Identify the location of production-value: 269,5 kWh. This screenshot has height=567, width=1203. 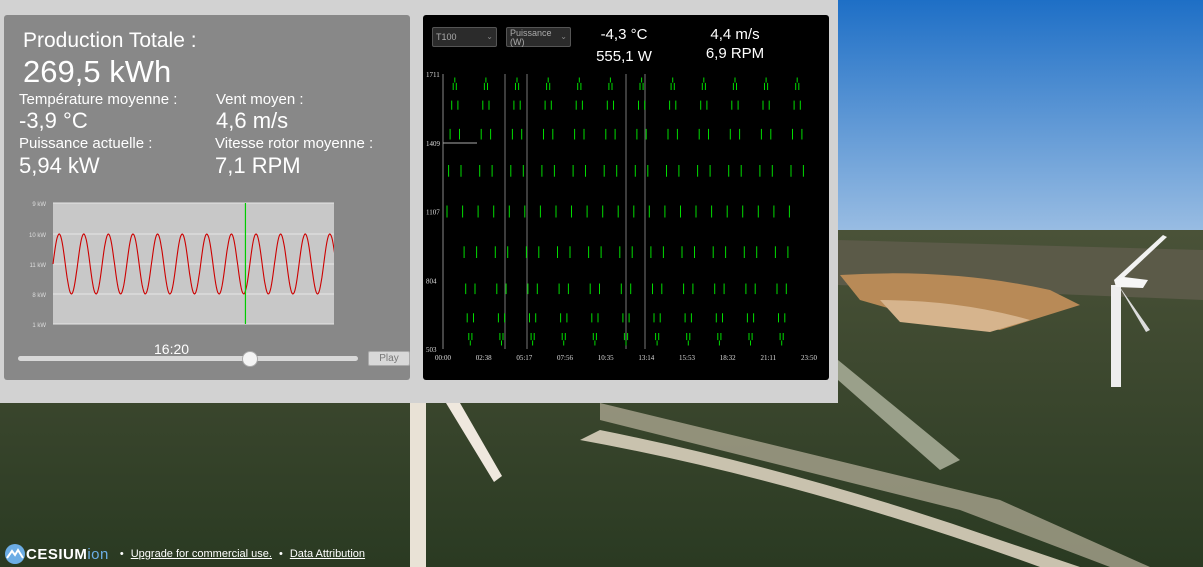
(97, 71).